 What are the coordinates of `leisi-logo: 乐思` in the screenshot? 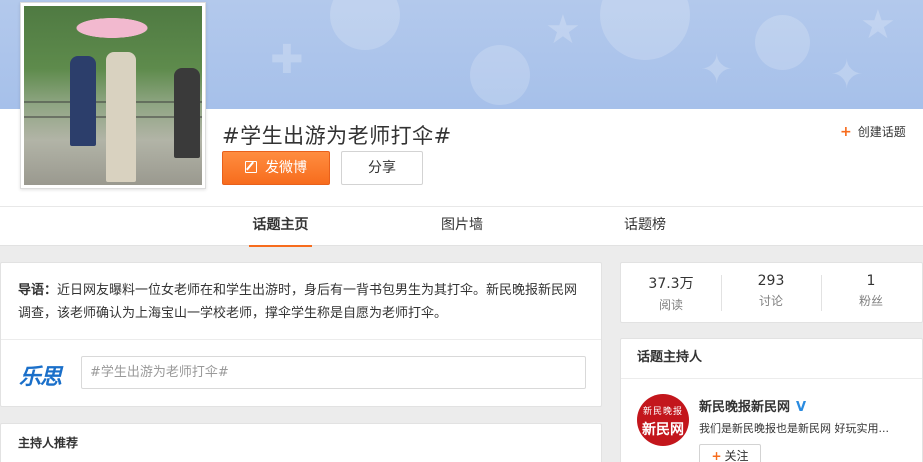 It's located at (40, 377).